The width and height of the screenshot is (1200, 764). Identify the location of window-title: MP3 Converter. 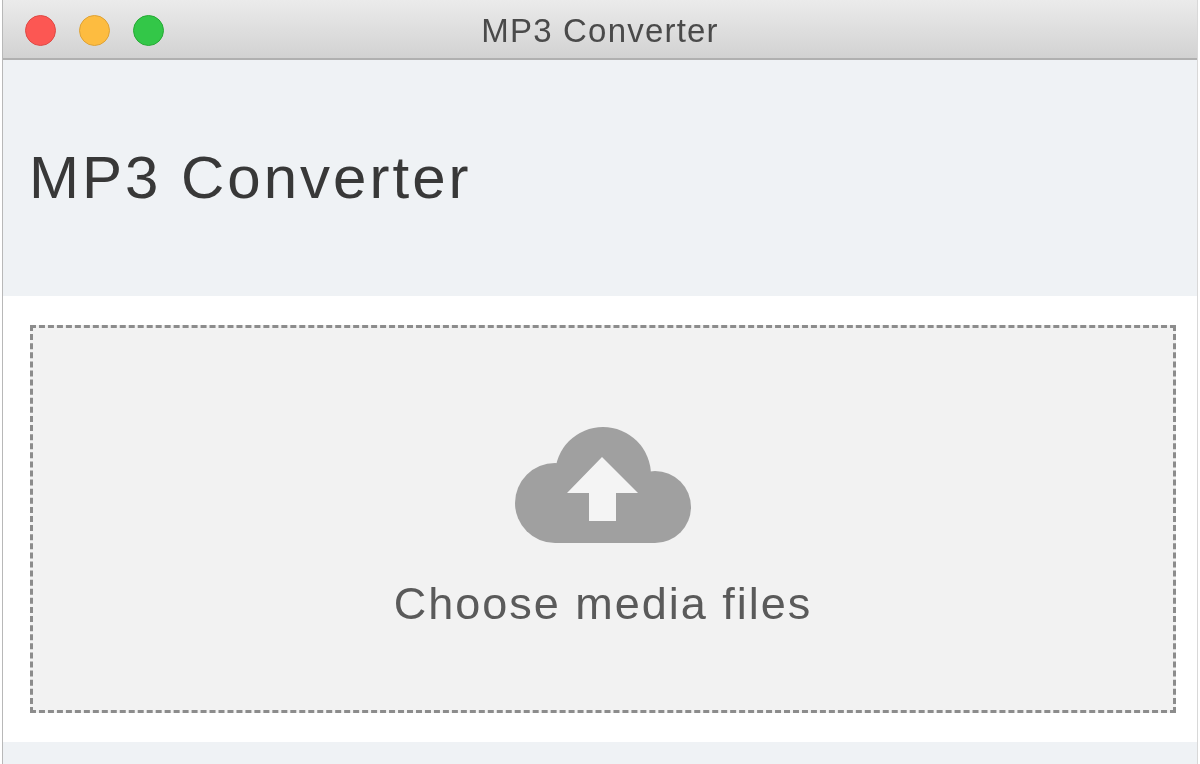
(600, 31).